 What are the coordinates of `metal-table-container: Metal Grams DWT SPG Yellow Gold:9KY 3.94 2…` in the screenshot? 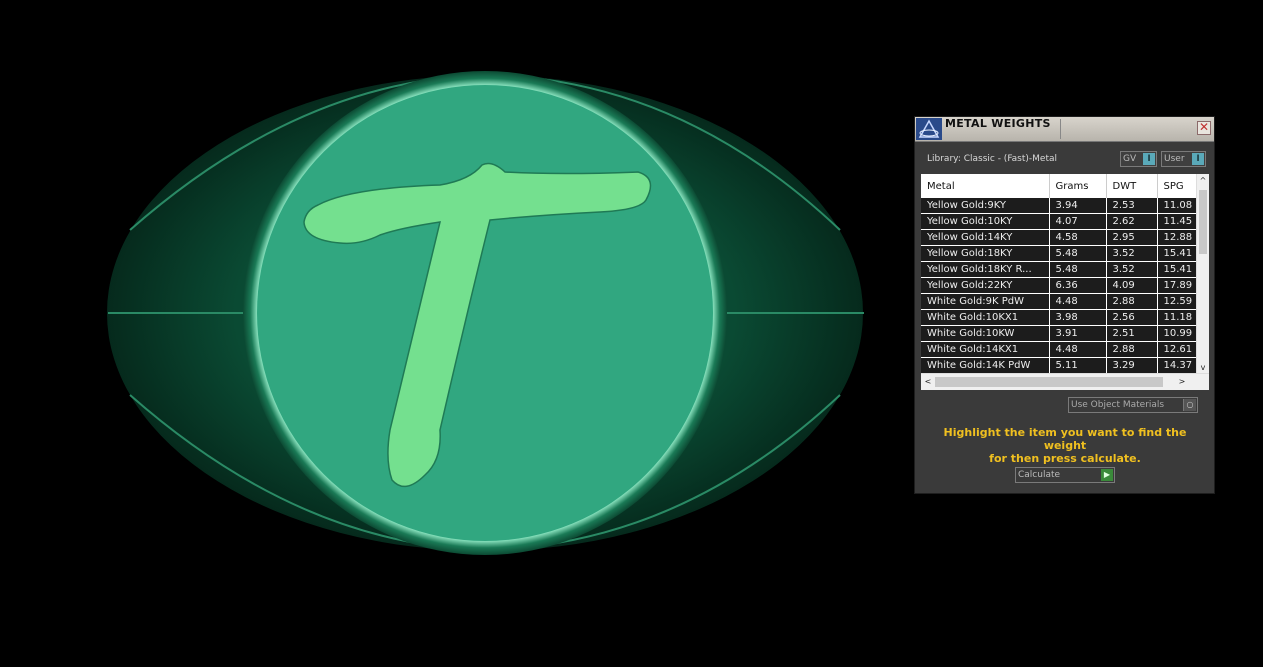 It's located at (1065, 282).